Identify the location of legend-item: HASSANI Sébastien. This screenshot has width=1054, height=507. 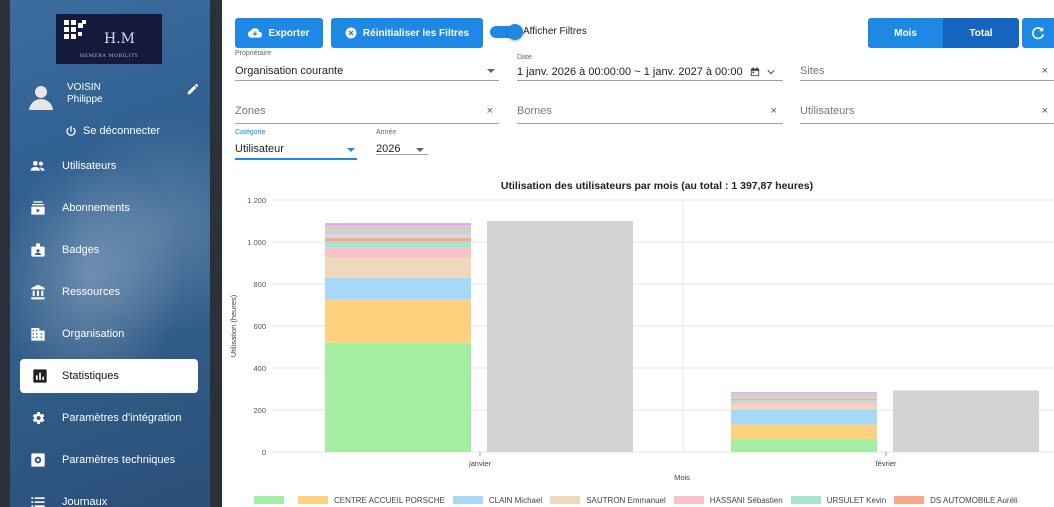
(728, 500).